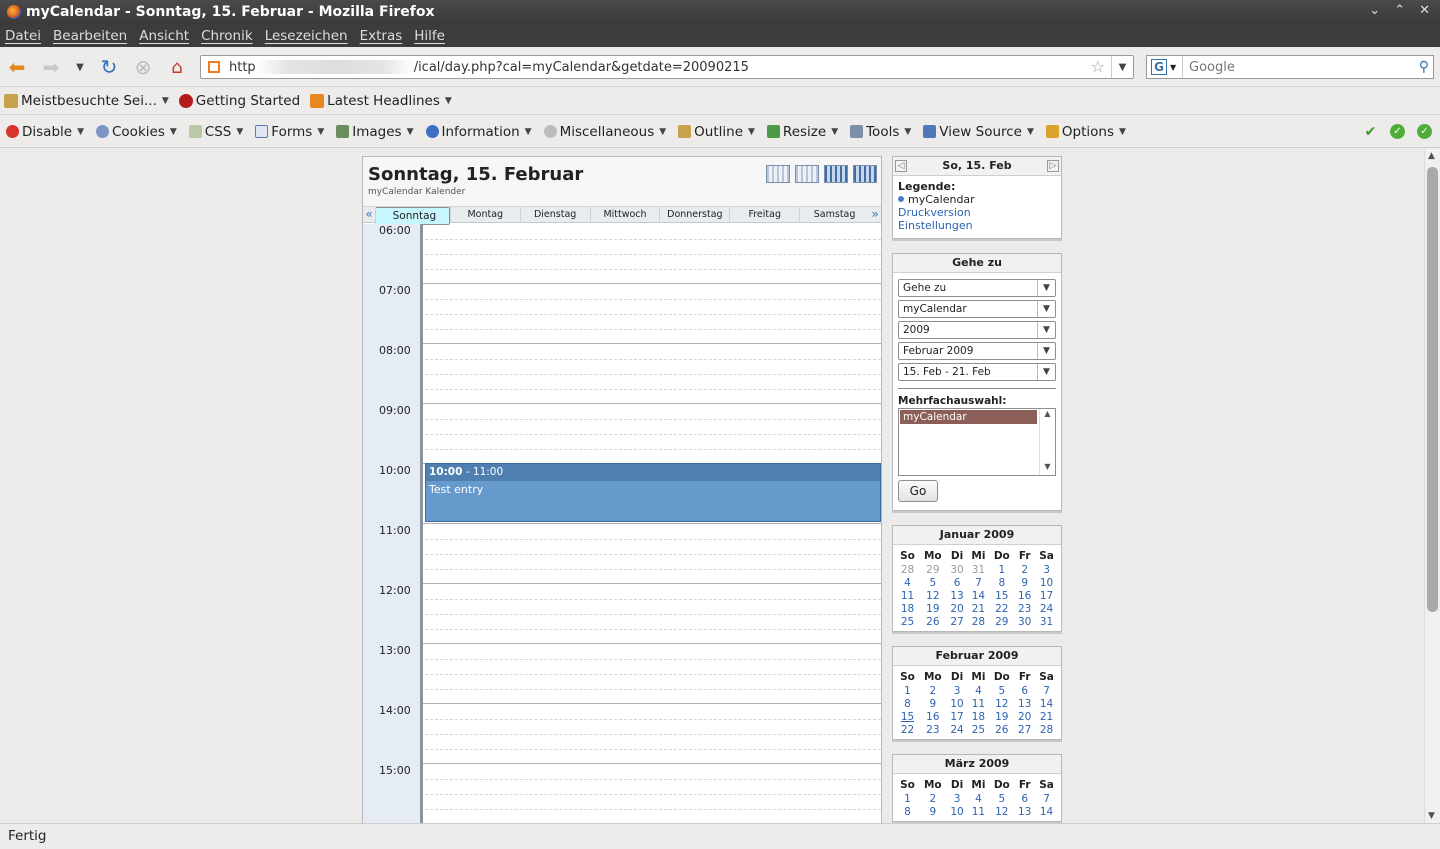 This screenshot has width=1440, height=849. I want to click on next-week-link: », so click(875, 214).